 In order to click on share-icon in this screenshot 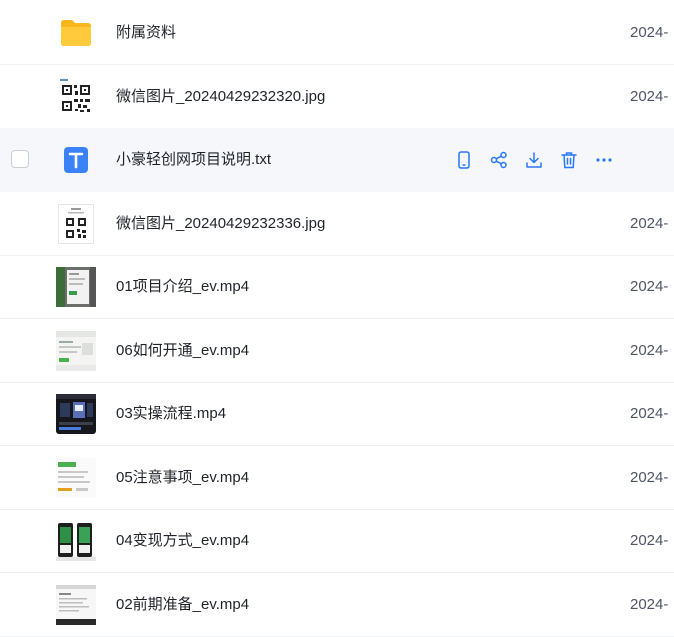, I will do `click(498, 160)`.